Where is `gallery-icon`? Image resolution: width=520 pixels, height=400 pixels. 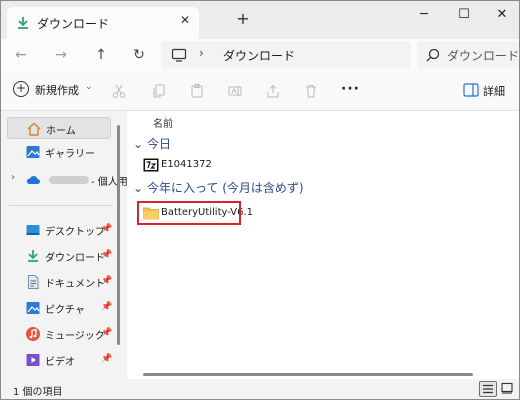 gallery-icon is located at coordinates (33, 152).